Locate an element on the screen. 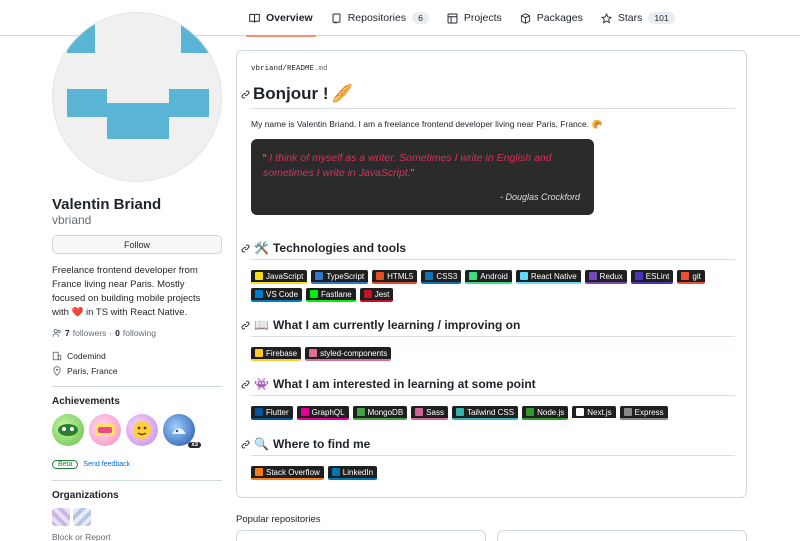 This screenshot has height=541, width=800. table-icon is located at coordinates (452, 18).